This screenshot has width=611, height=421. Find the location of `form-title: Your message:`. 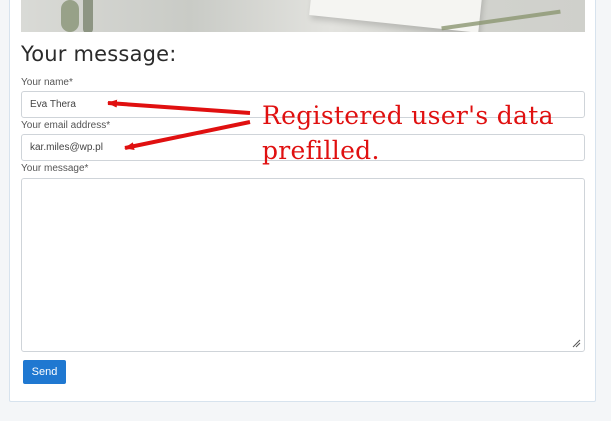

form-title: Your message: is located at coordinates (99, 54).